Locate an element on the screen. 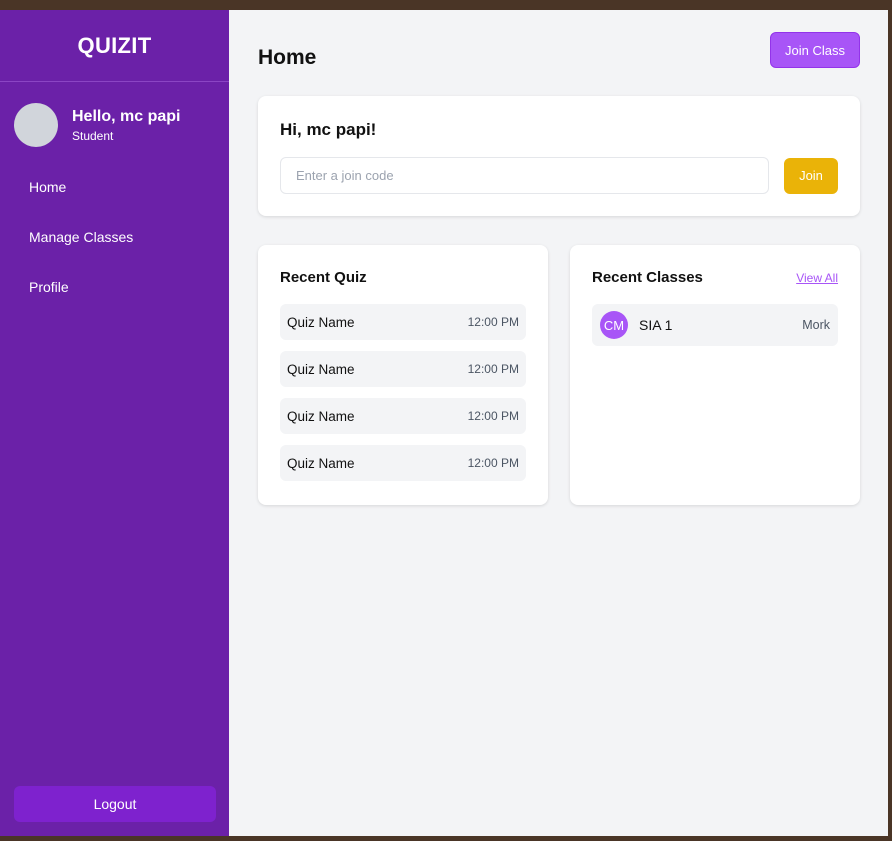 This screenshot has width=892, height=841. profile-text: Hello, mc papi Student is located at coordinates (126, 125).